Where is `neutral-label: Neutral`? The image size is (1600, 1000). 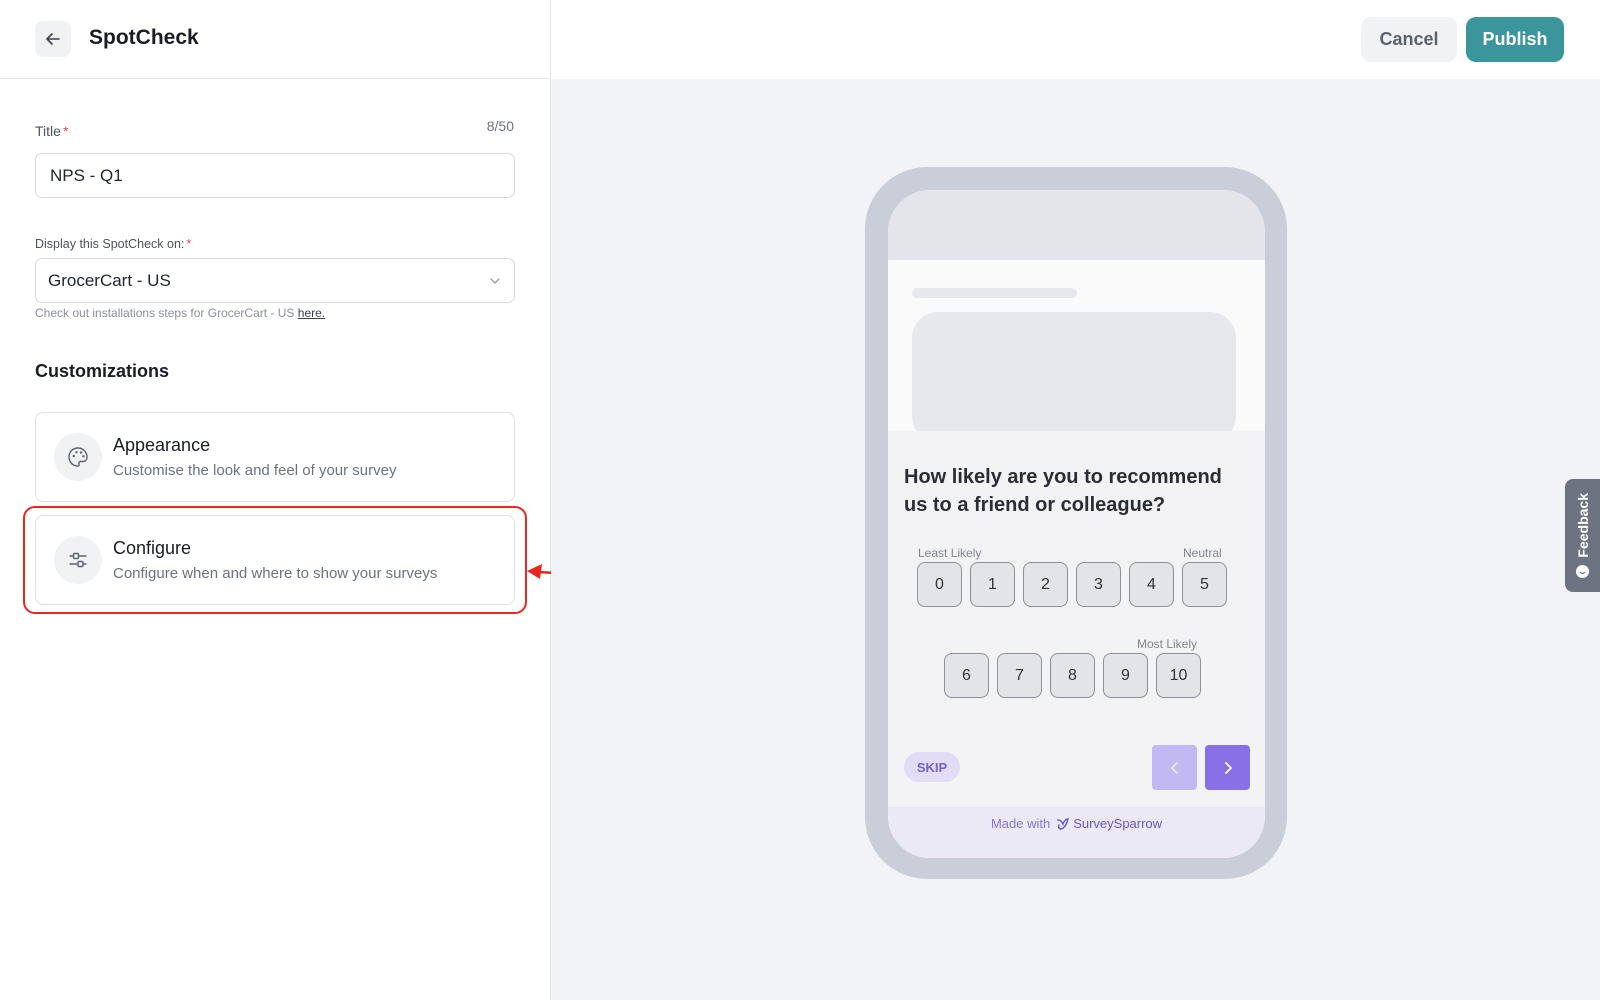
neutral-label: Neutral is located at coordinates (1202, 553).